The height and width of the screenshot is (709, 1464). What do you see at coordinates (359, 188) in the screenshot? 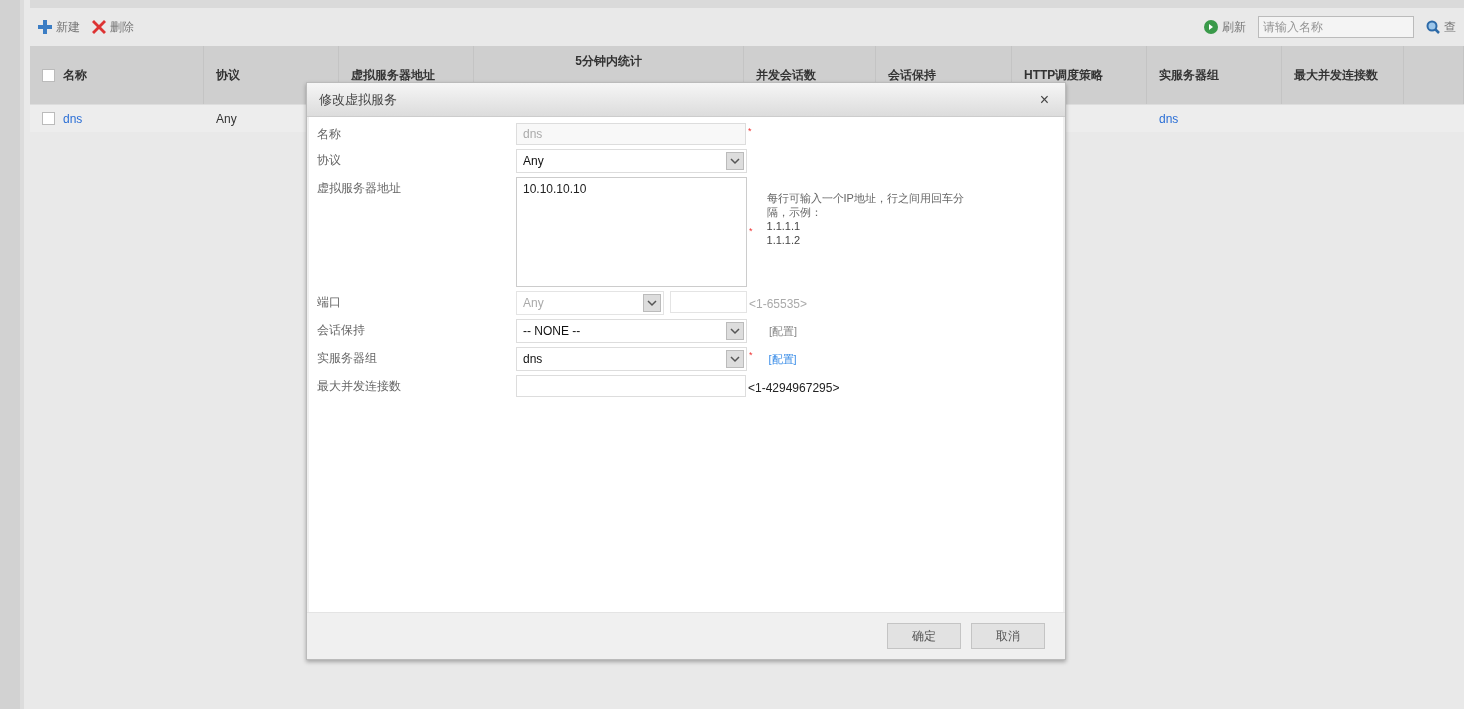
I see `field-label: 虚拟服务器地址` at bounding box center [359, 188].